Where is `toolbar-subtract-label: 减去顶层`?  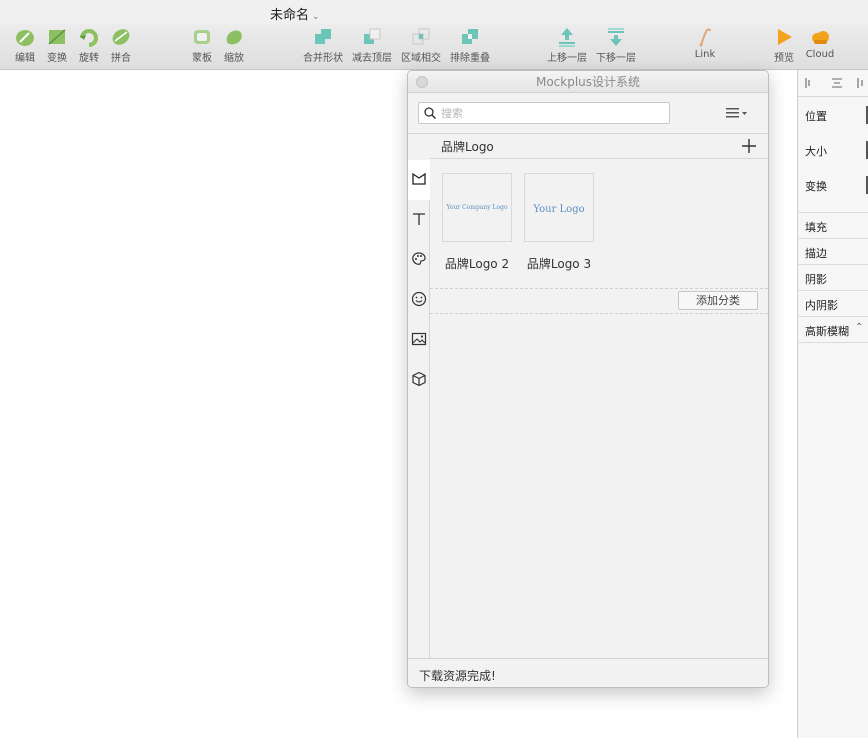
toolbar-subtract-label: 减去顶层 is located at coordinates (372, 58).